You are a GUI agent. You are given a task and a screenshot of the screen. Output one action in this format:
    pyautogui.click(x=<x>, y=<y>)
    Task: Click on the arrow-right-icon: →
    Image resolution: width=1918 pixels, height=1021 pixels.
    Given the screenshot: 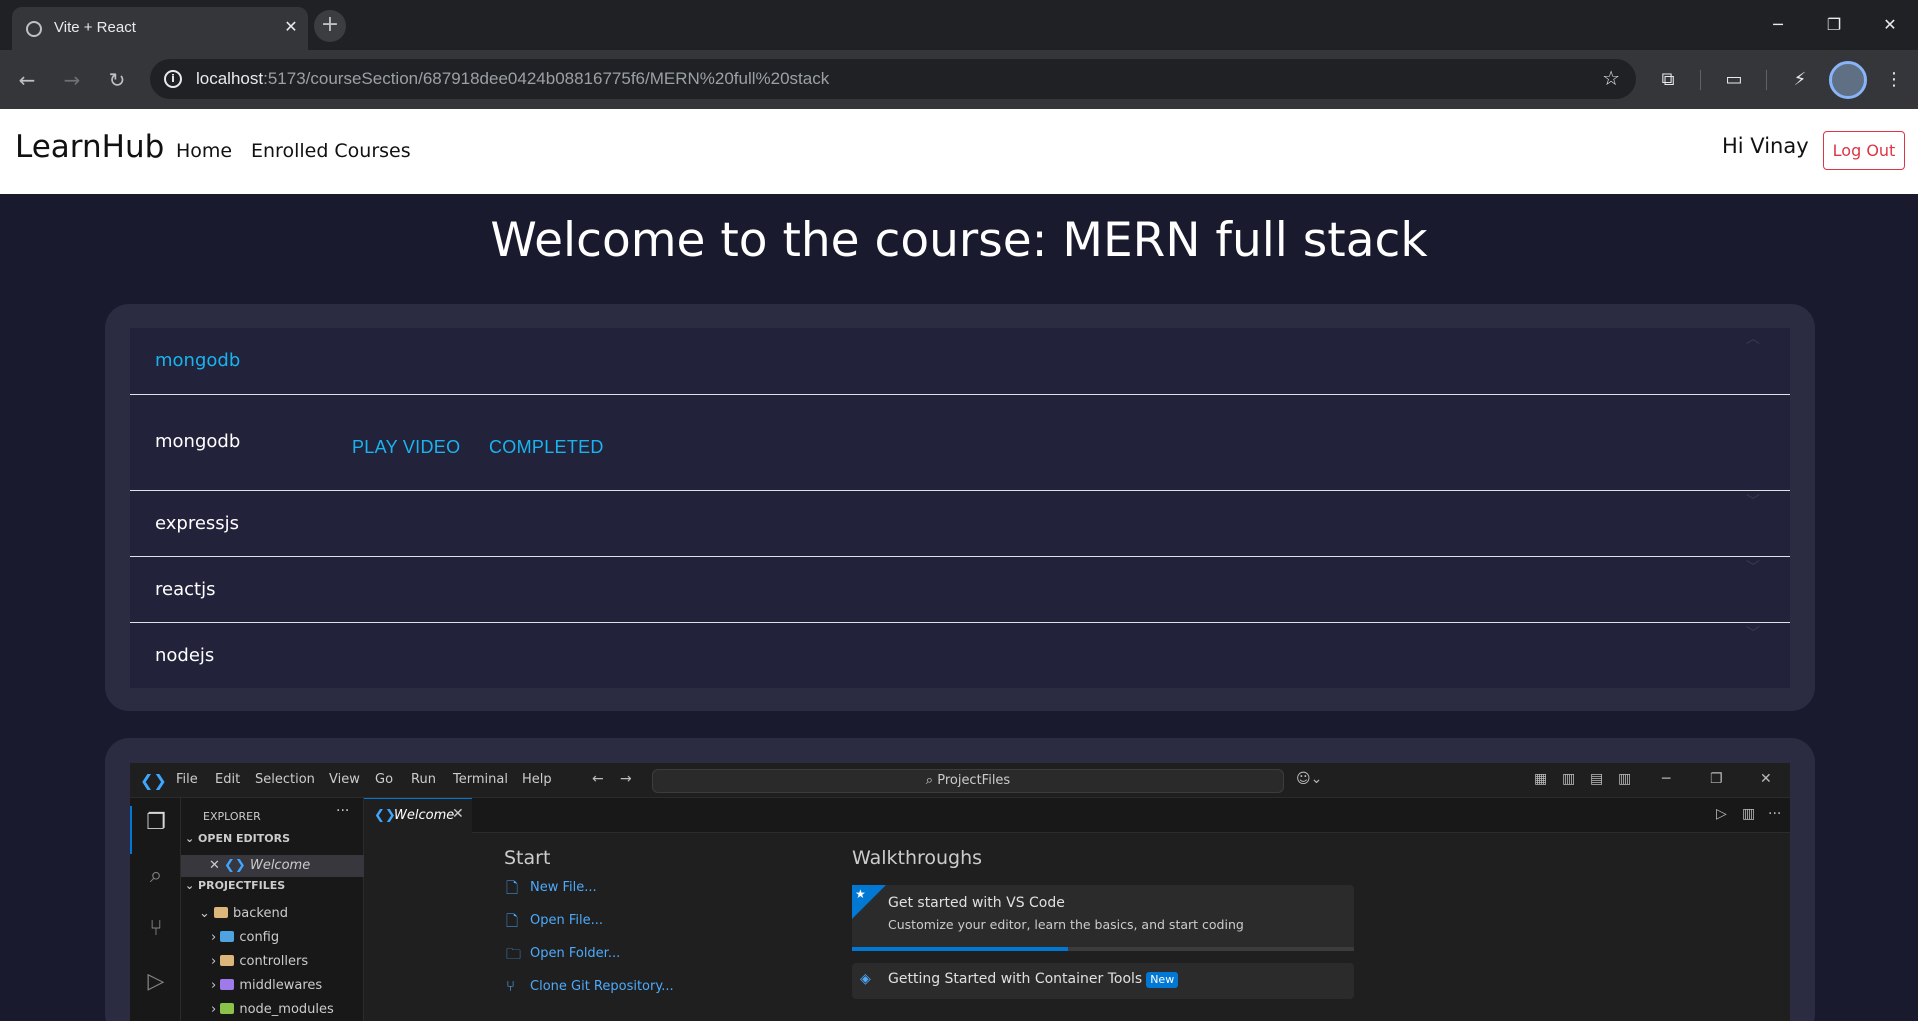 What is the action you would take?
    pyautogui.click(x=626, y=779)
    